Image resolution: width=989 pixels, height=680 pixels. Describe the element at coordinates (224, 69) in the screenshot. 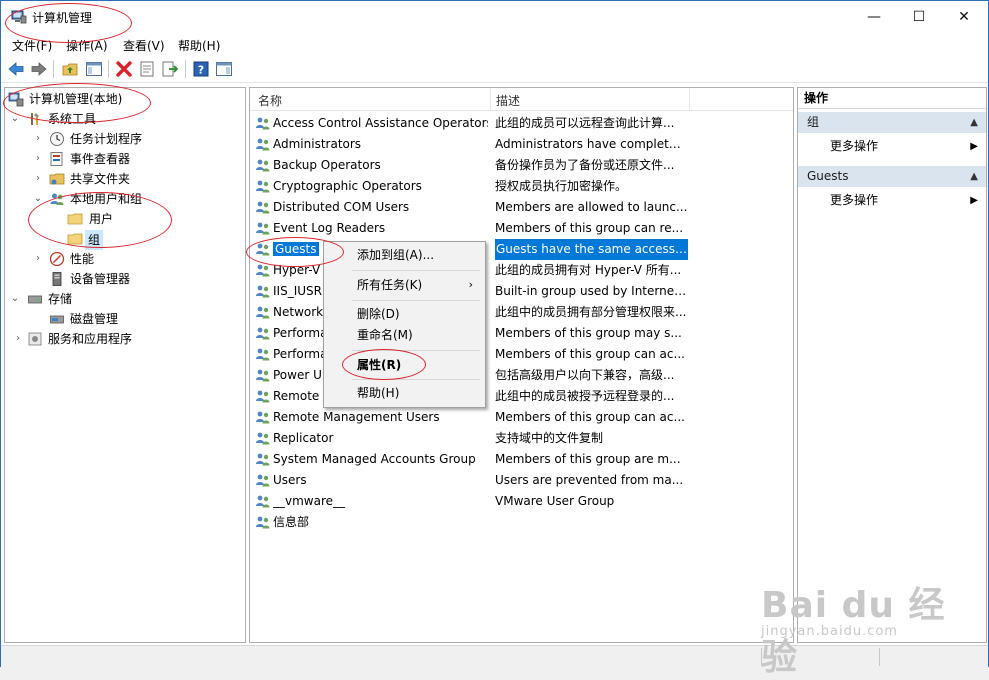

I see `action-pane-icon` at that location.